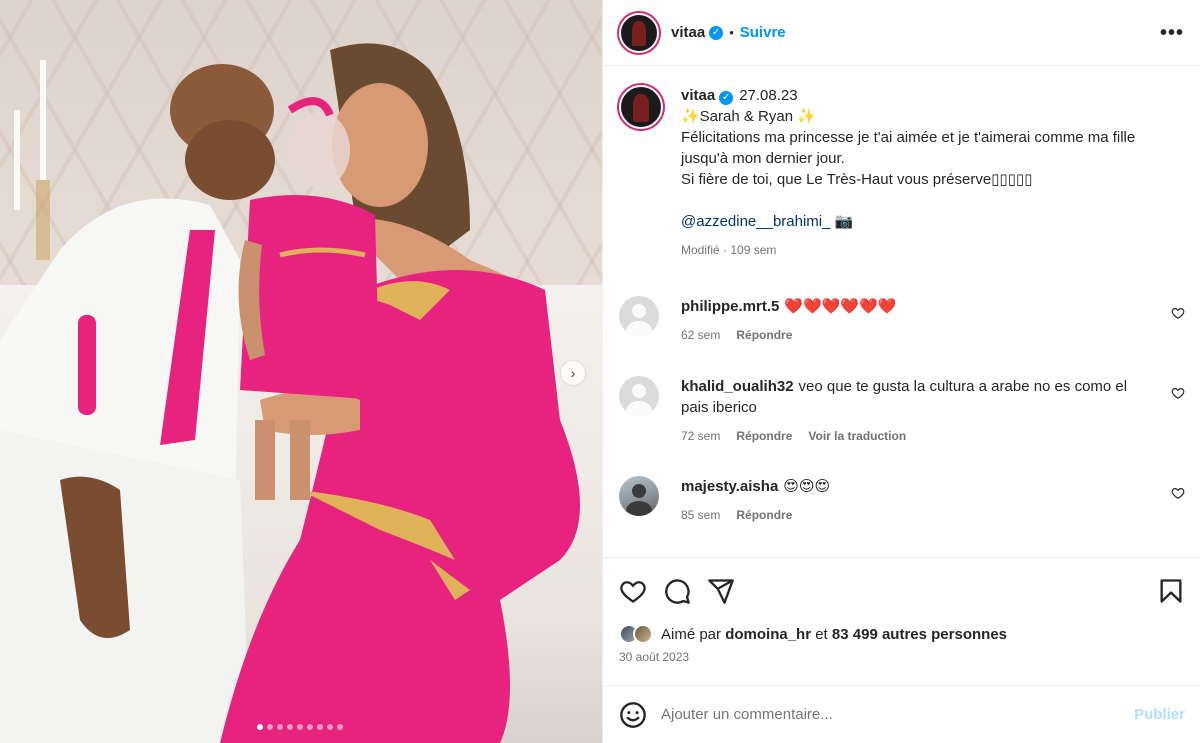 This screenshot has width=1200, height=743. I want to click on comment-age: 72 sem, so click(701, 436).